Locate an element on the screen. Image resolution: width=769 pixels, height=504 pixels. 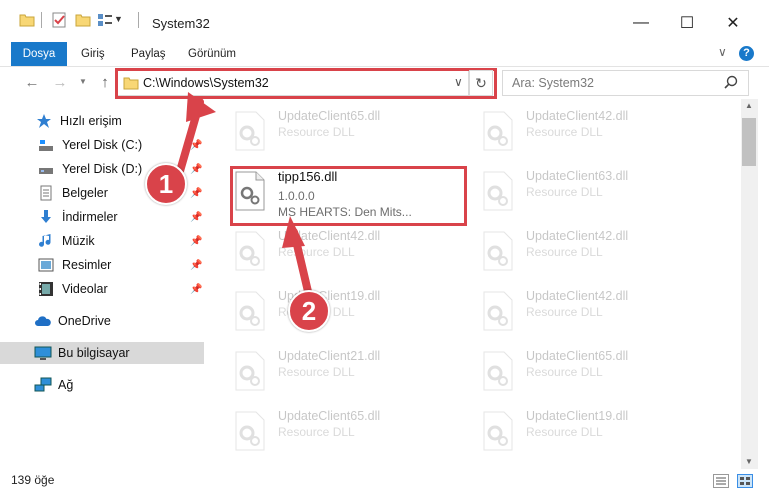
customize-toolbar-arrow-icon: ▼ is located at coordinates (118, 19).